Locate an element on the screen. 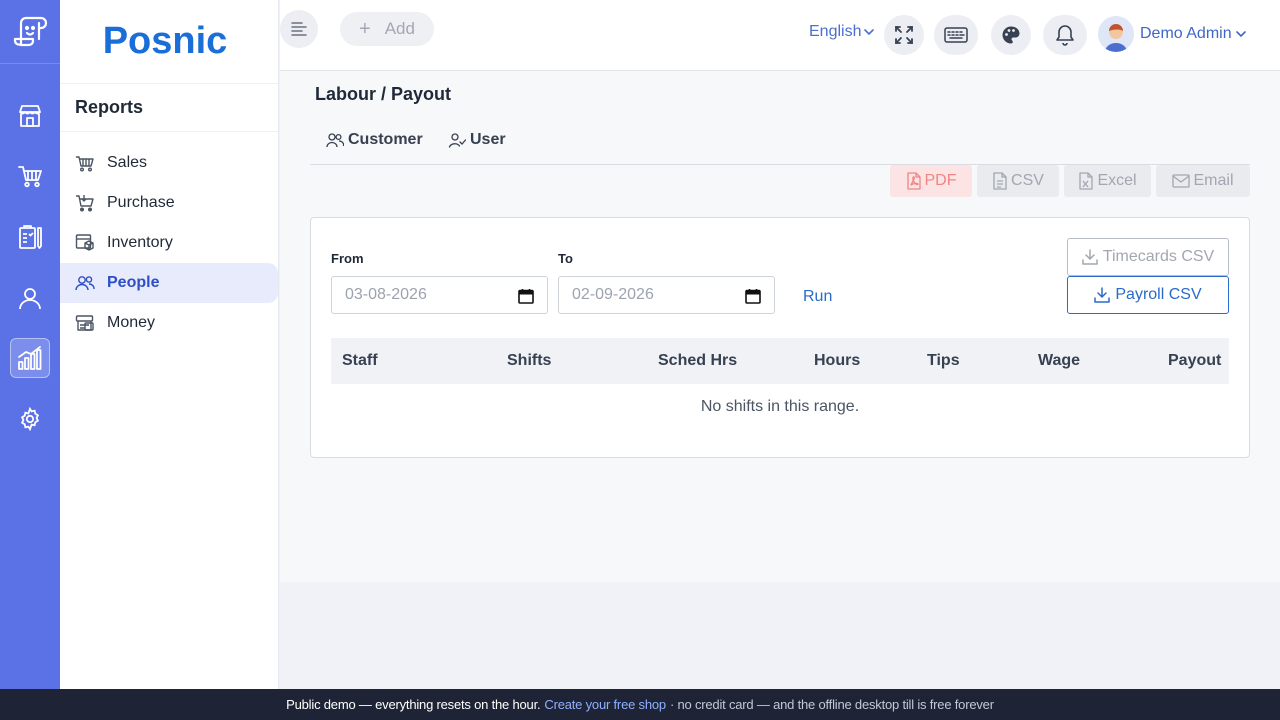 The image size is (1280, 720). user-icon is located at coordinates (30, 298).